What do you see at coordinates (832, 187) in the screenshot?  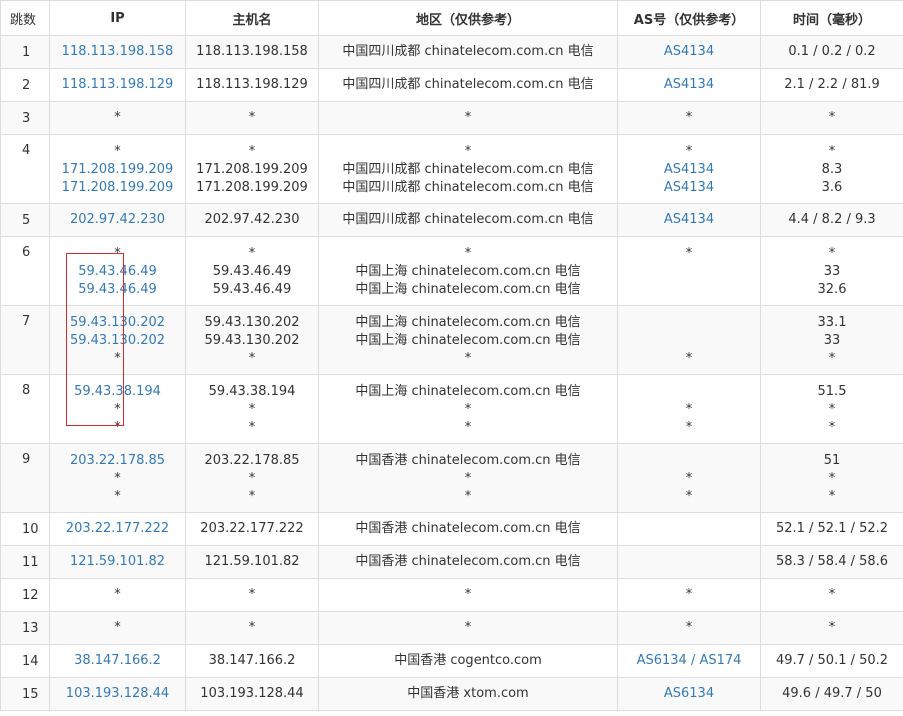 I see `time-value: 3.6` at bounding box center [832, 187].